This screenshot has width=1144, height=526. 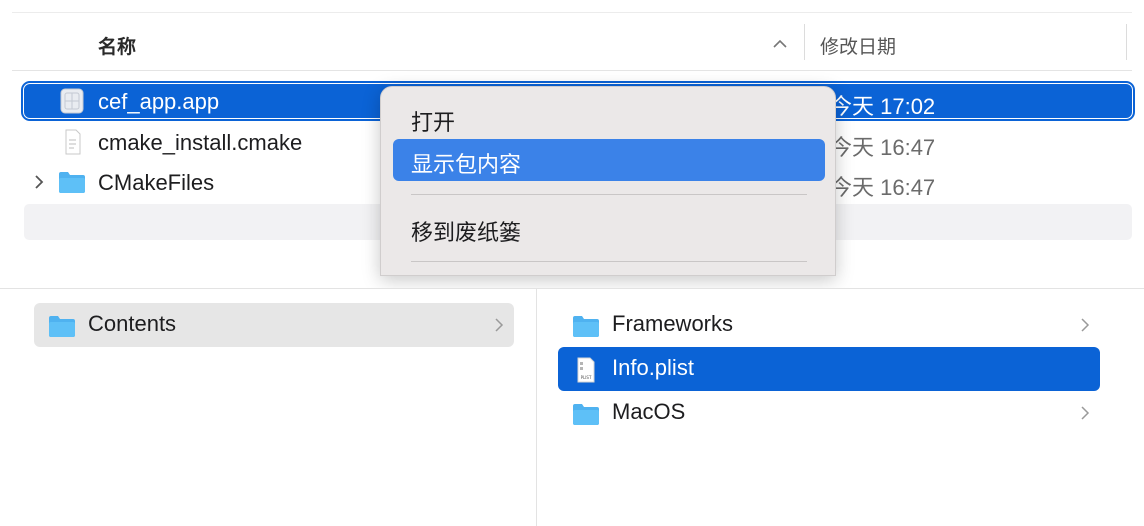 I want to click on row-filename: cmake_install.cmake, so click(x=200, y=142).